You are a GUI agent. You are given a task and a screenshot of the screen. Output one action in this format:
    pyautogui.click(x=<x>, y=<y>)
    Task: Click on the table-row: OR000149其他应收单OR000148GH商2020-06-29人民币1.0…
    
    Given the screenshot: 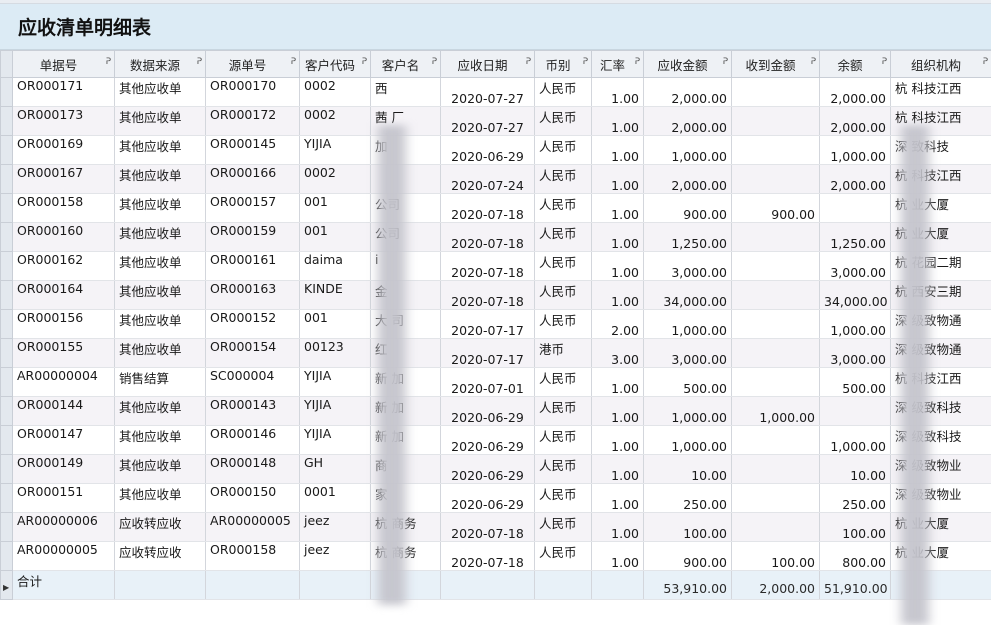 What is the action you would take?
    pyautogui.click(x=496, y=469)
    